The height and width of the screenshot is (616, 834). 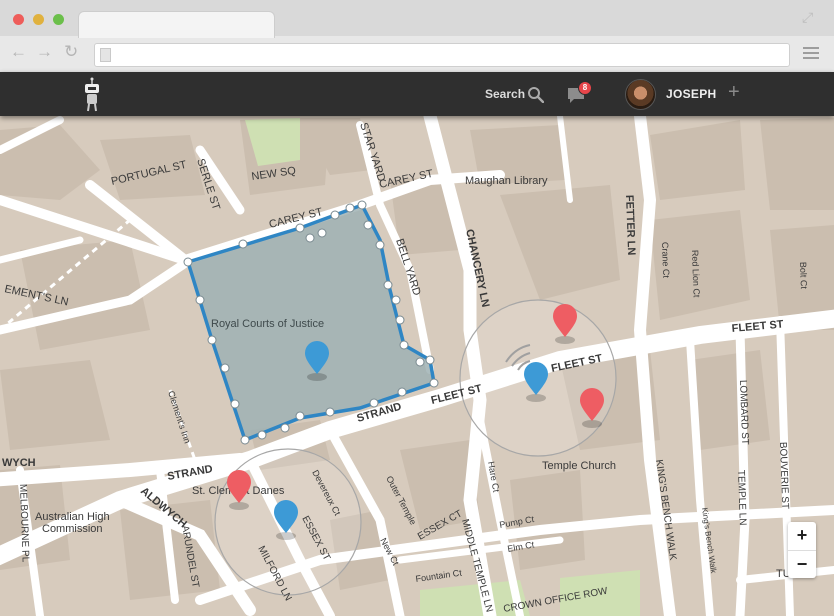 I want to click on tab-strip: ⤢, so click(x=417, y=19).